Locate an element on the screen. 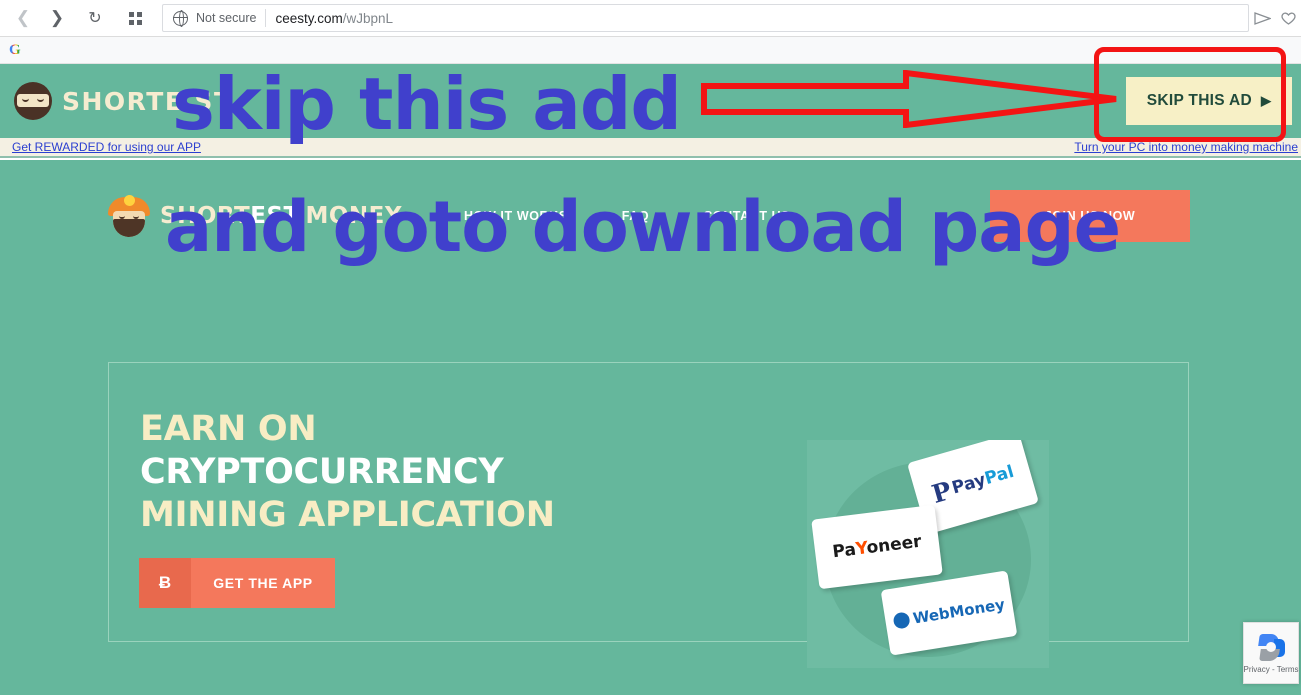 The width and height of the screenshot is (1301, 695). recaptcha-privacy-terms: Privacy - Terms is located at coordinates (1271, 669).